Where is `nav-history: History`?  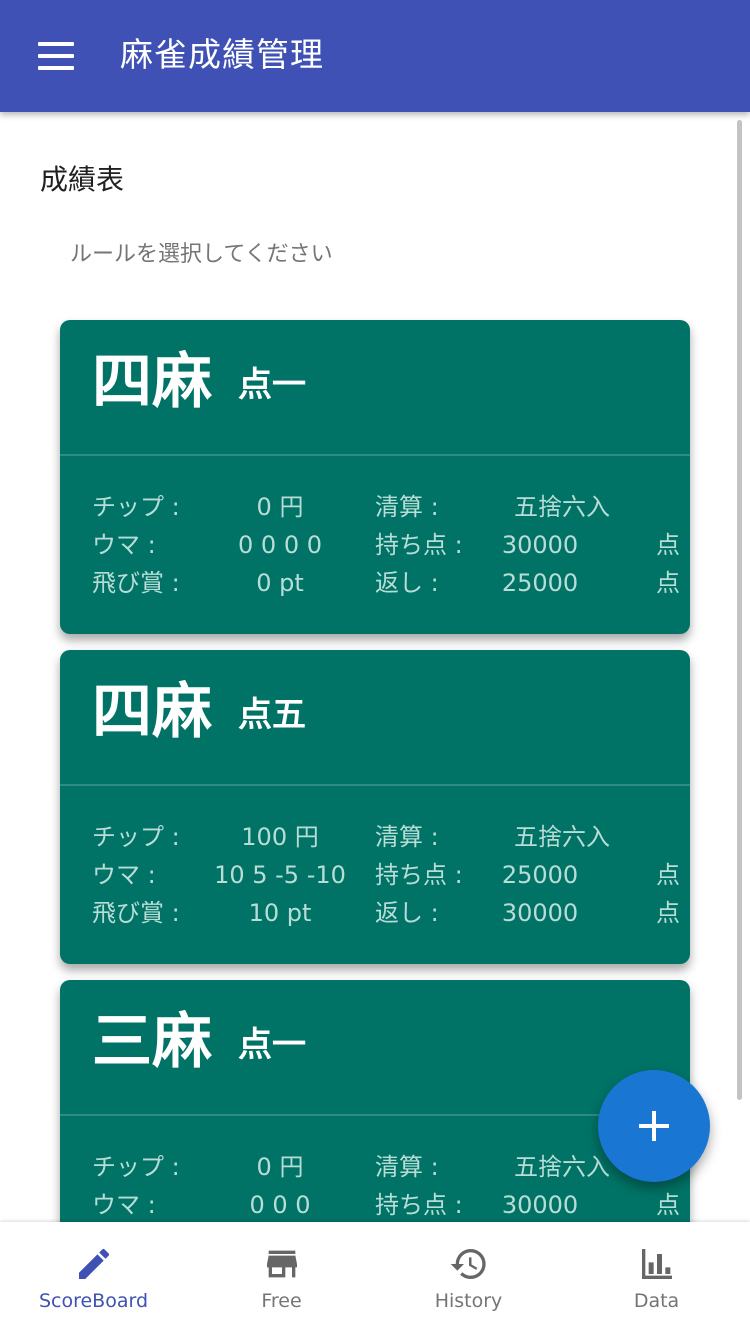 nav-history: History is located at coordinates (468, 1278).